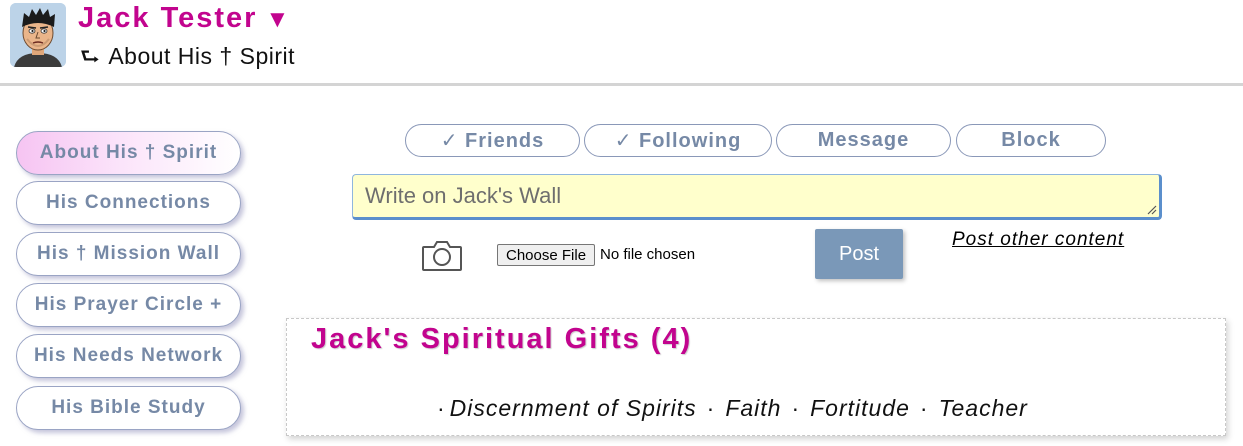 The image size is (1243, 446). I want to click on gift-item: Discernment of Spirits, so click(573, 408).